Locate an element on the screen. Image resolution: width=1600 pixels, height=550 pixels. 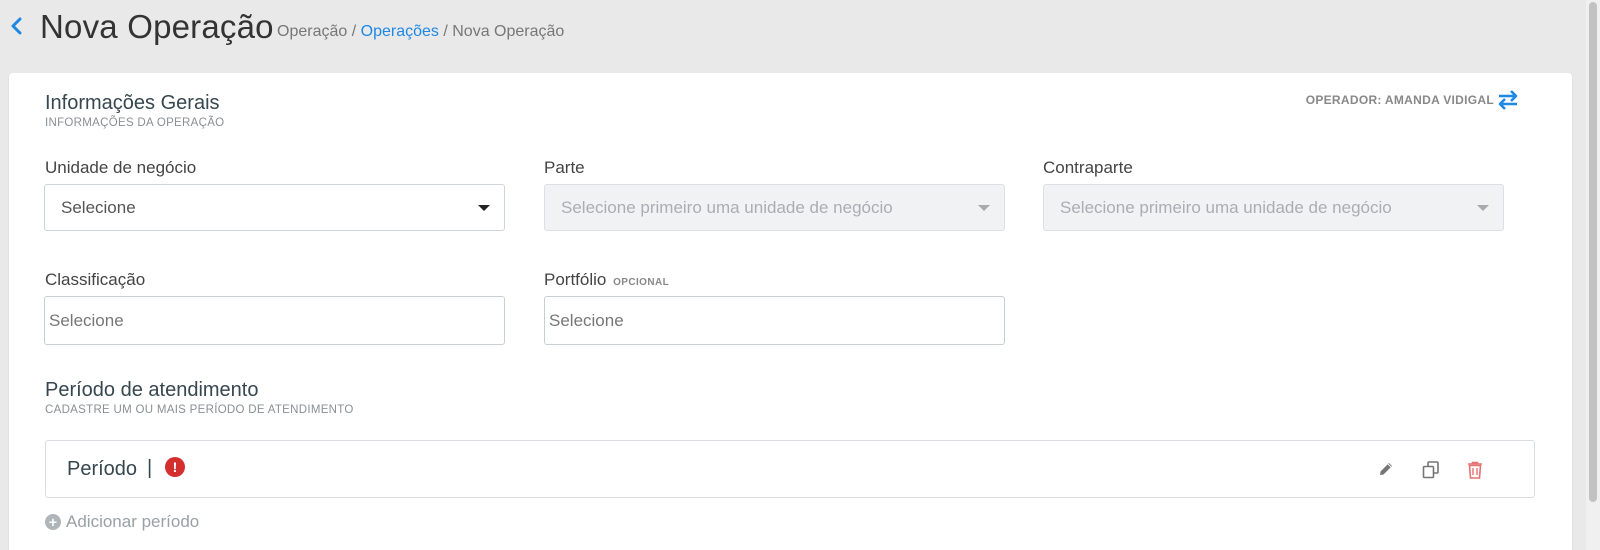
duplicate-period-button is located at coordinates (1431, 470).